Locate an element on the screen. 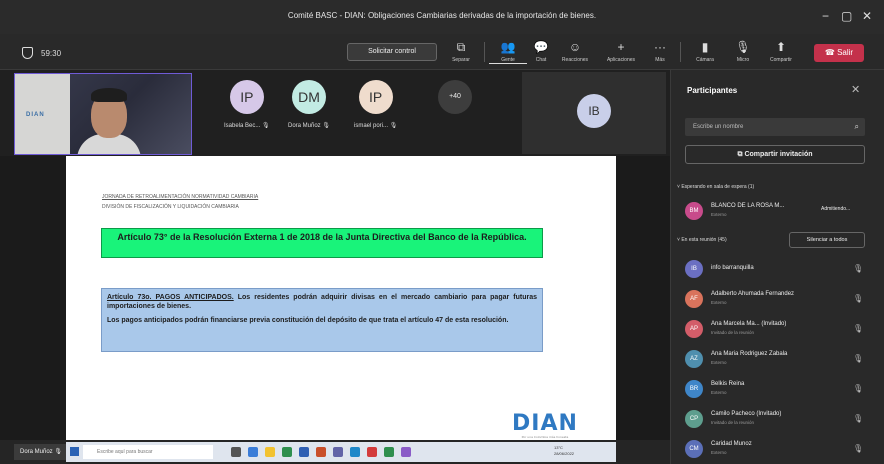 This screenshot has height=464, width=884. share-button: ⬆ Compartir is located at coordinates (781, 51).